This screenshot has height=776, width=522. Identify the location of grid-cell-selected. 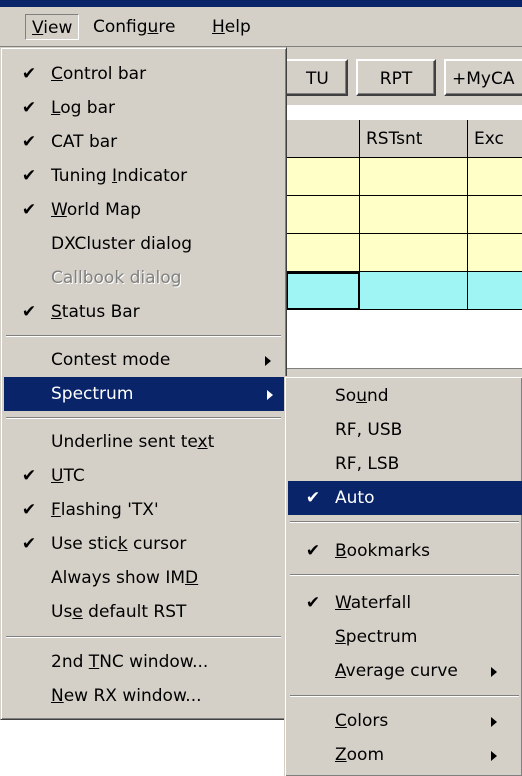
(323, 291).